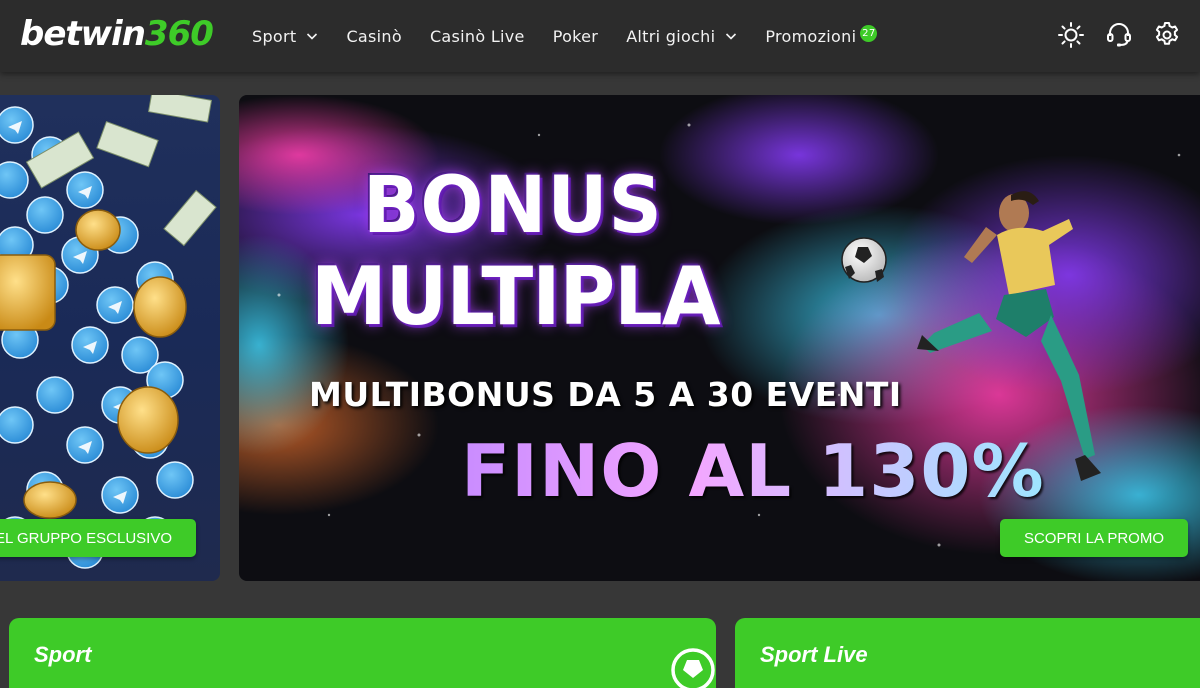 The height and width of the screenshot is (688, 1200). I want to click on card-sport-live: Sport Live, so click(967, 653).